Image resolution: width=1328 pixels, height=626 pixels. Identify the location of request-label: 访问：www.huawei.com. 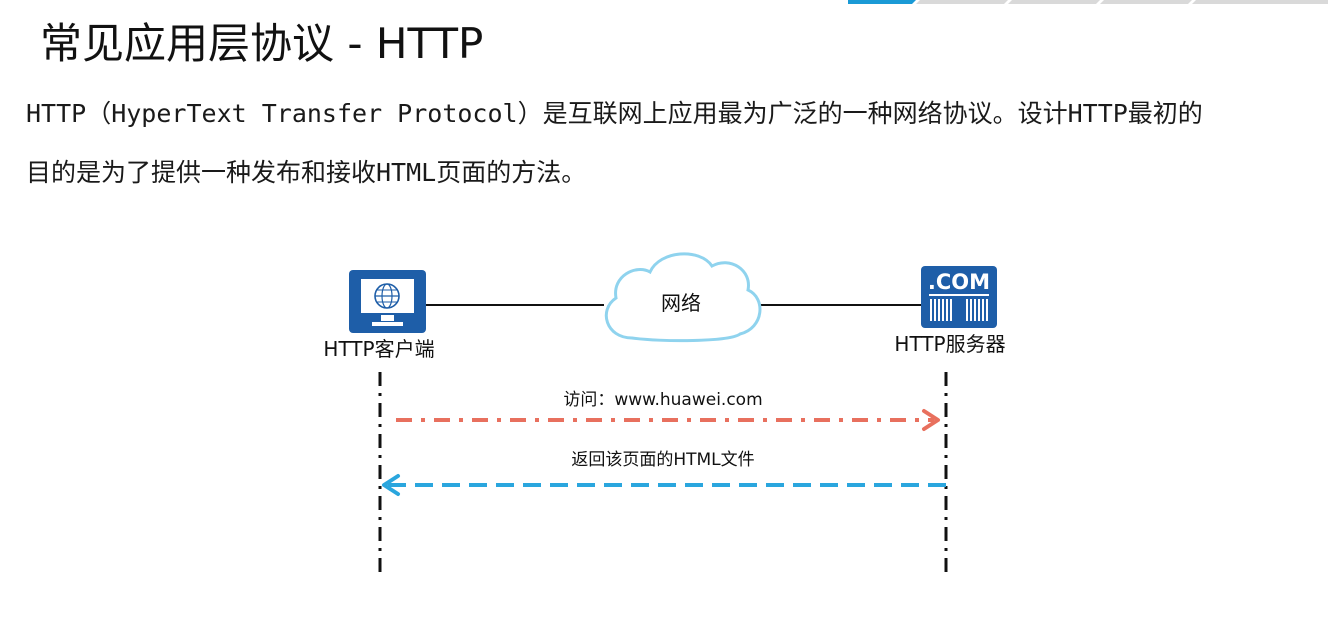
(662, 400).